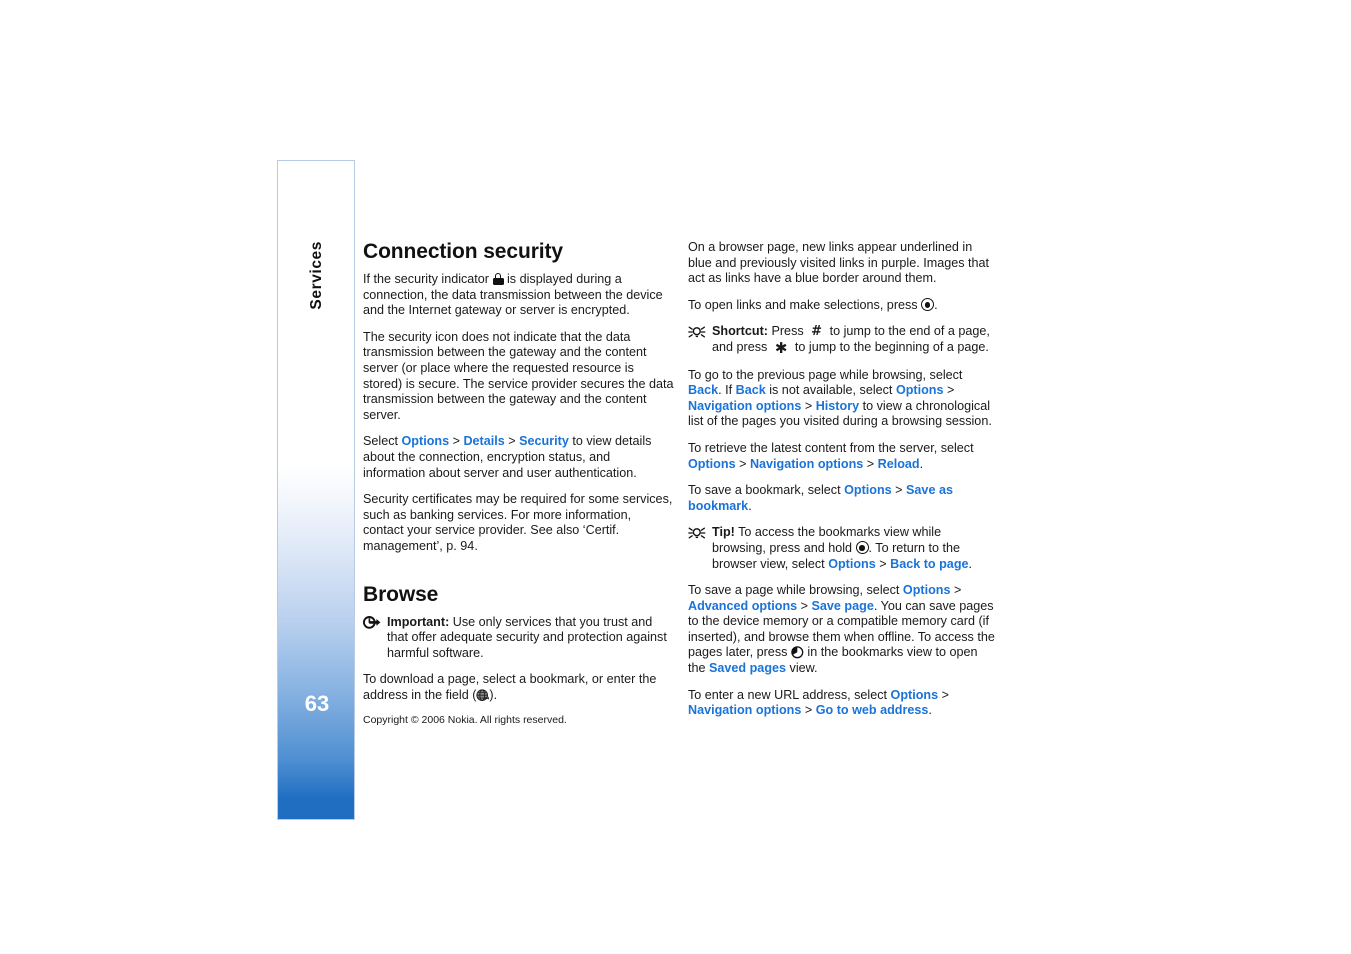 The height and width of the screenshot is (954, 1351). I want to click on star-key-symbol: ✱, so click(781, 347).